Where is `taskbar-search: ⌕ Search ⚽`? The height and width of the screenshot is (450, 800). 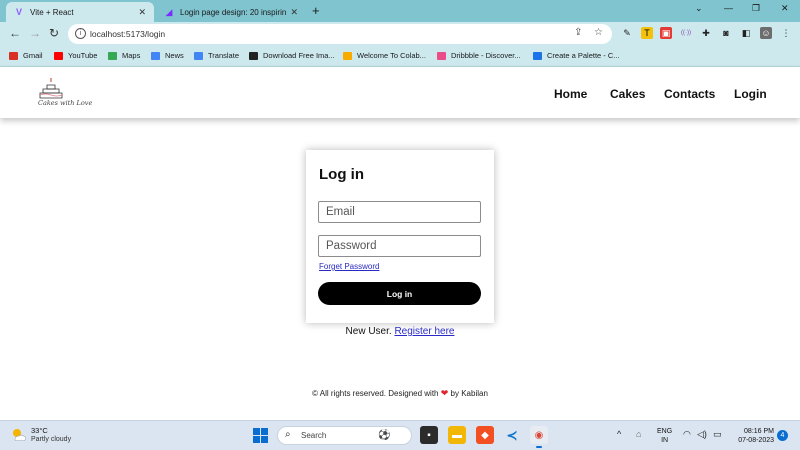 taskbar-search: ⌕ Search ⚽ is located at coordinates (344, 435).